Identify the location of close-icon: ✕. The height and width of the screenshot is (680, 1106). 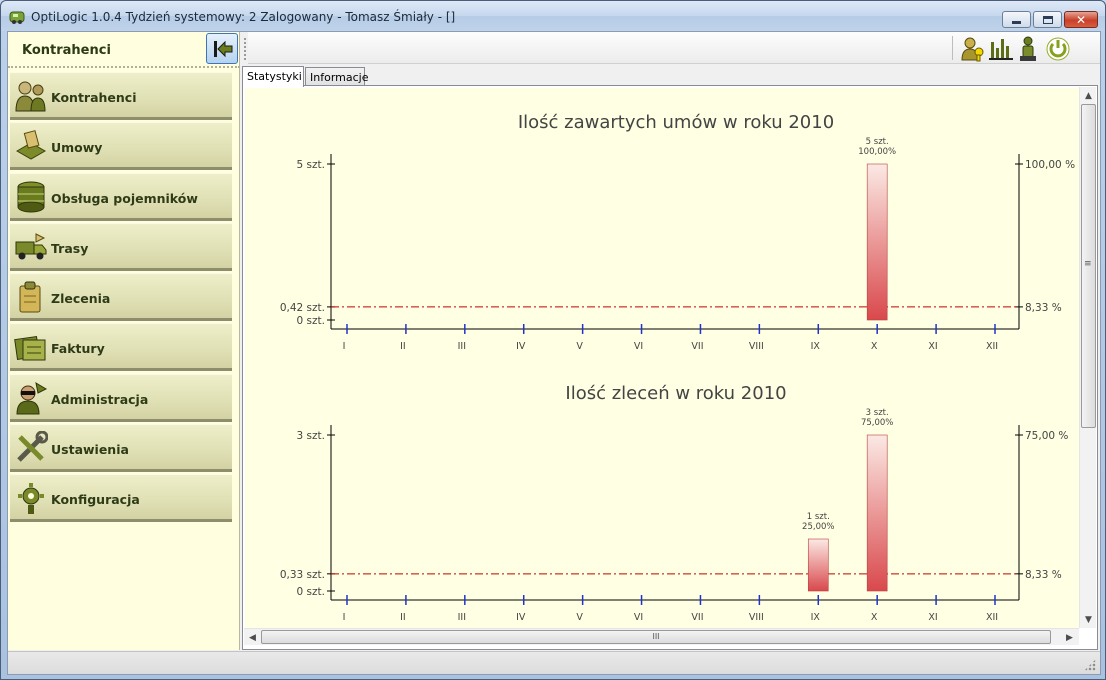
(1081, 19).